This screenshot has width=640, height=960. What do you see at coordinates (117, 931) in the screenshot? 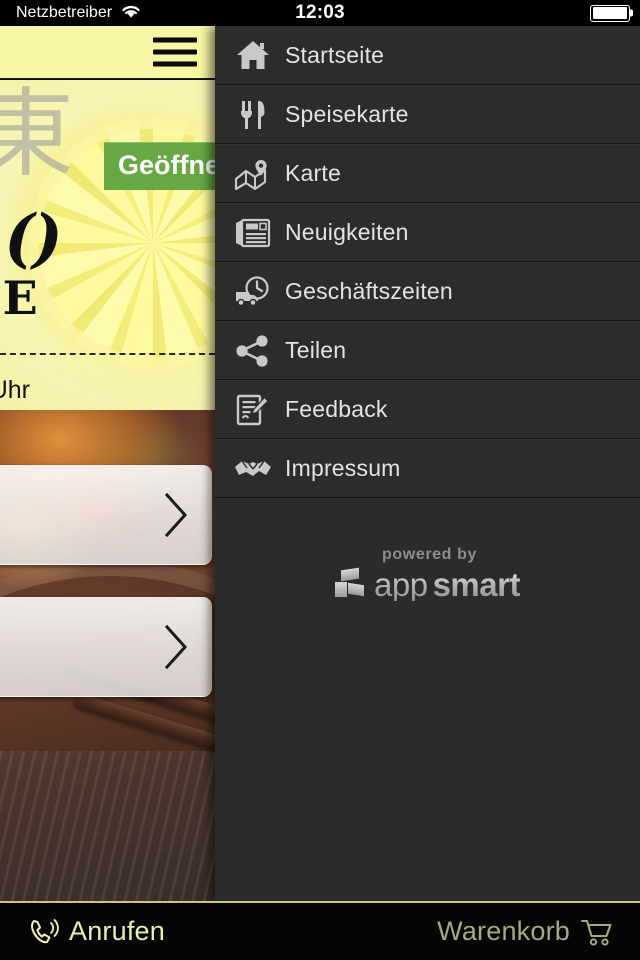
I see `call-label: Anrufen` at bounding box center [117, 931].